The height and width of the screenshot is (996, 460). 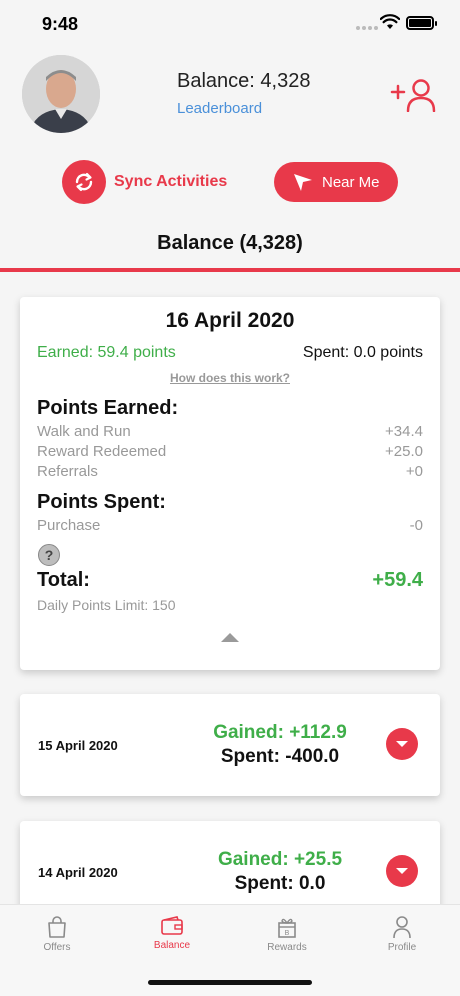 I want to click on spent-row: Purchase -0, so click(x=230, y=525).